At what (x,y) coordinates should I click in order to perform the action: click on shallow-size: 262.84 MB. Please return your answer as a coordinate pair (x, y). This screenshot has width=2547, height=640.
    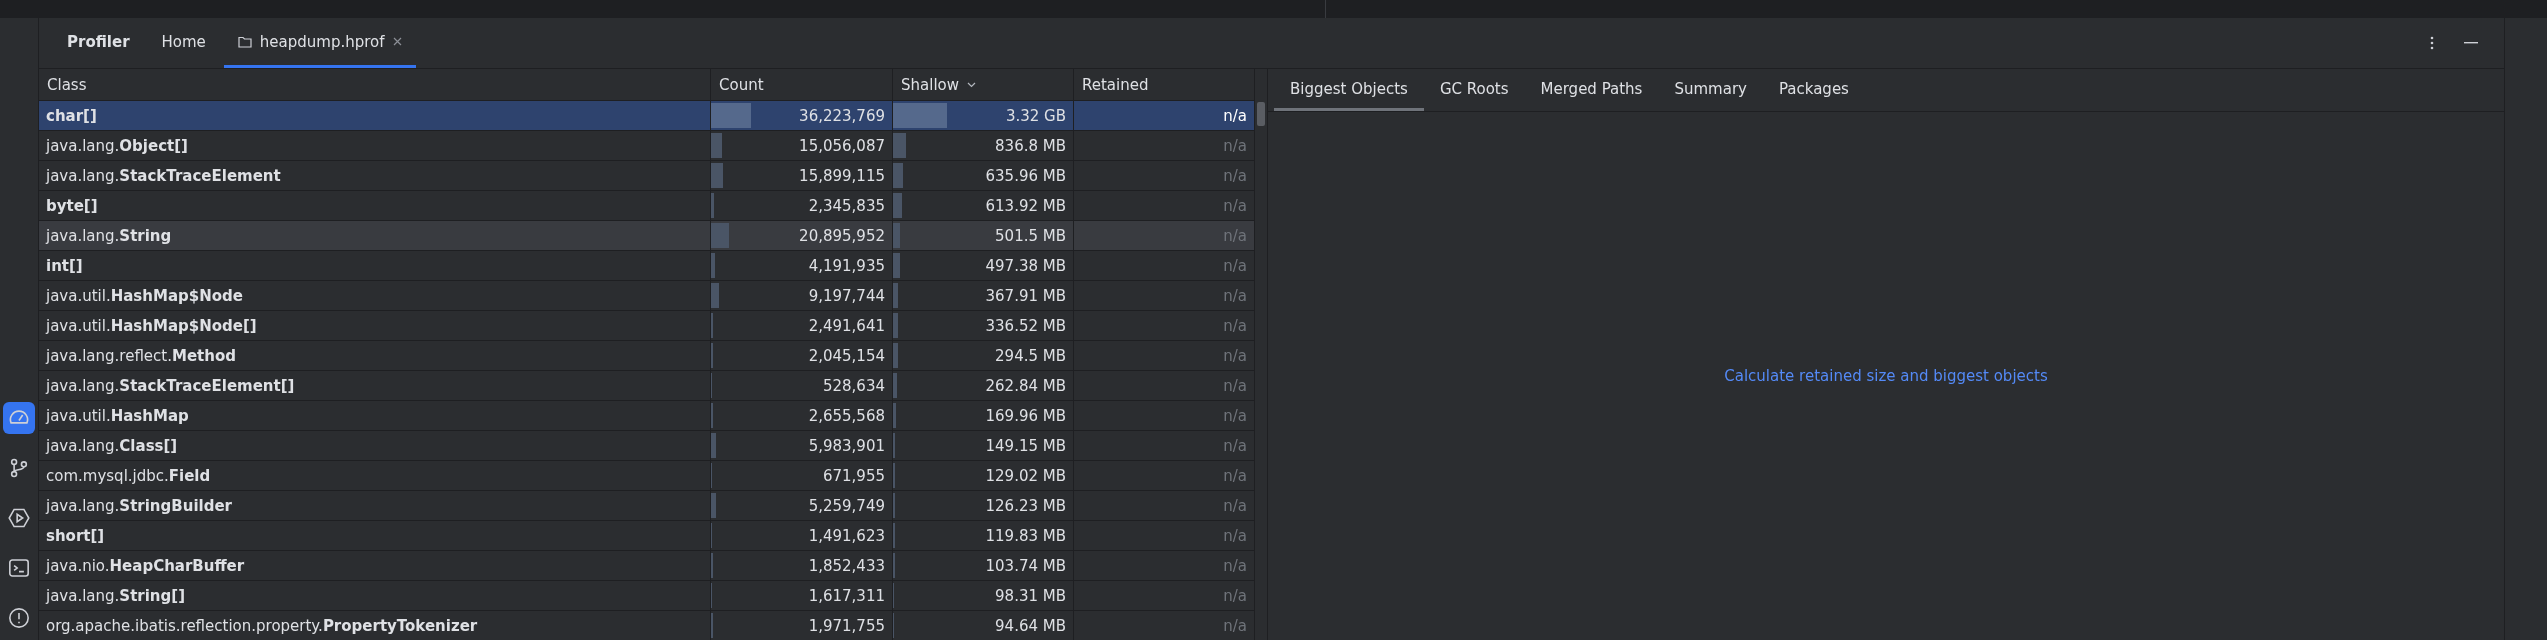
    Looking at the image, I should click on (1025, 385).